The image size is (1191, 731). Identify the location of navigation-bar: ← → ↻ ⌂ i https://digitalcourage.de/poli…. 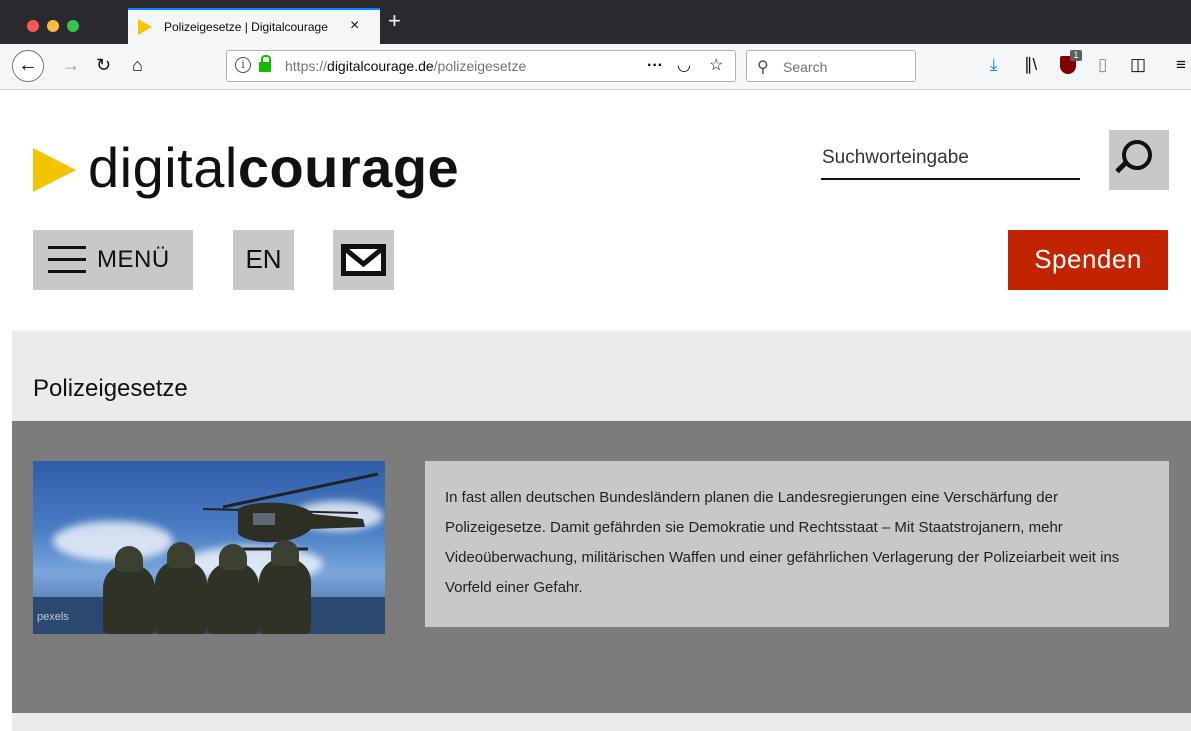
(595, 67).